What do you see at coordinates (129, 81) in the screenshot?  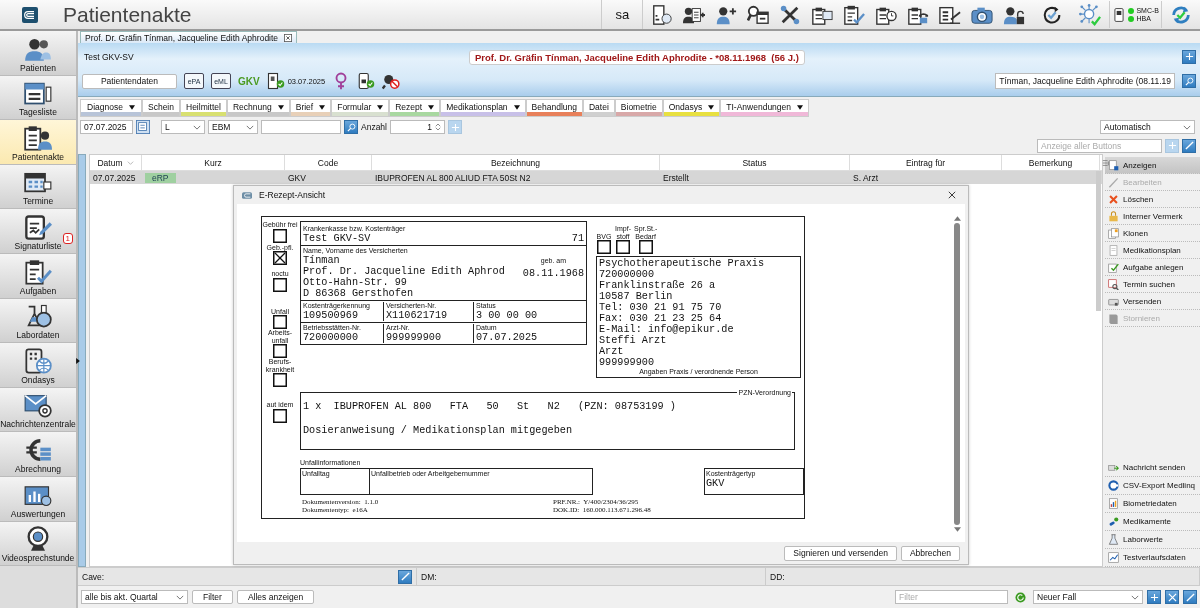 I see `patient-data-button: Patientendaten` at bounding box center [129, 81].